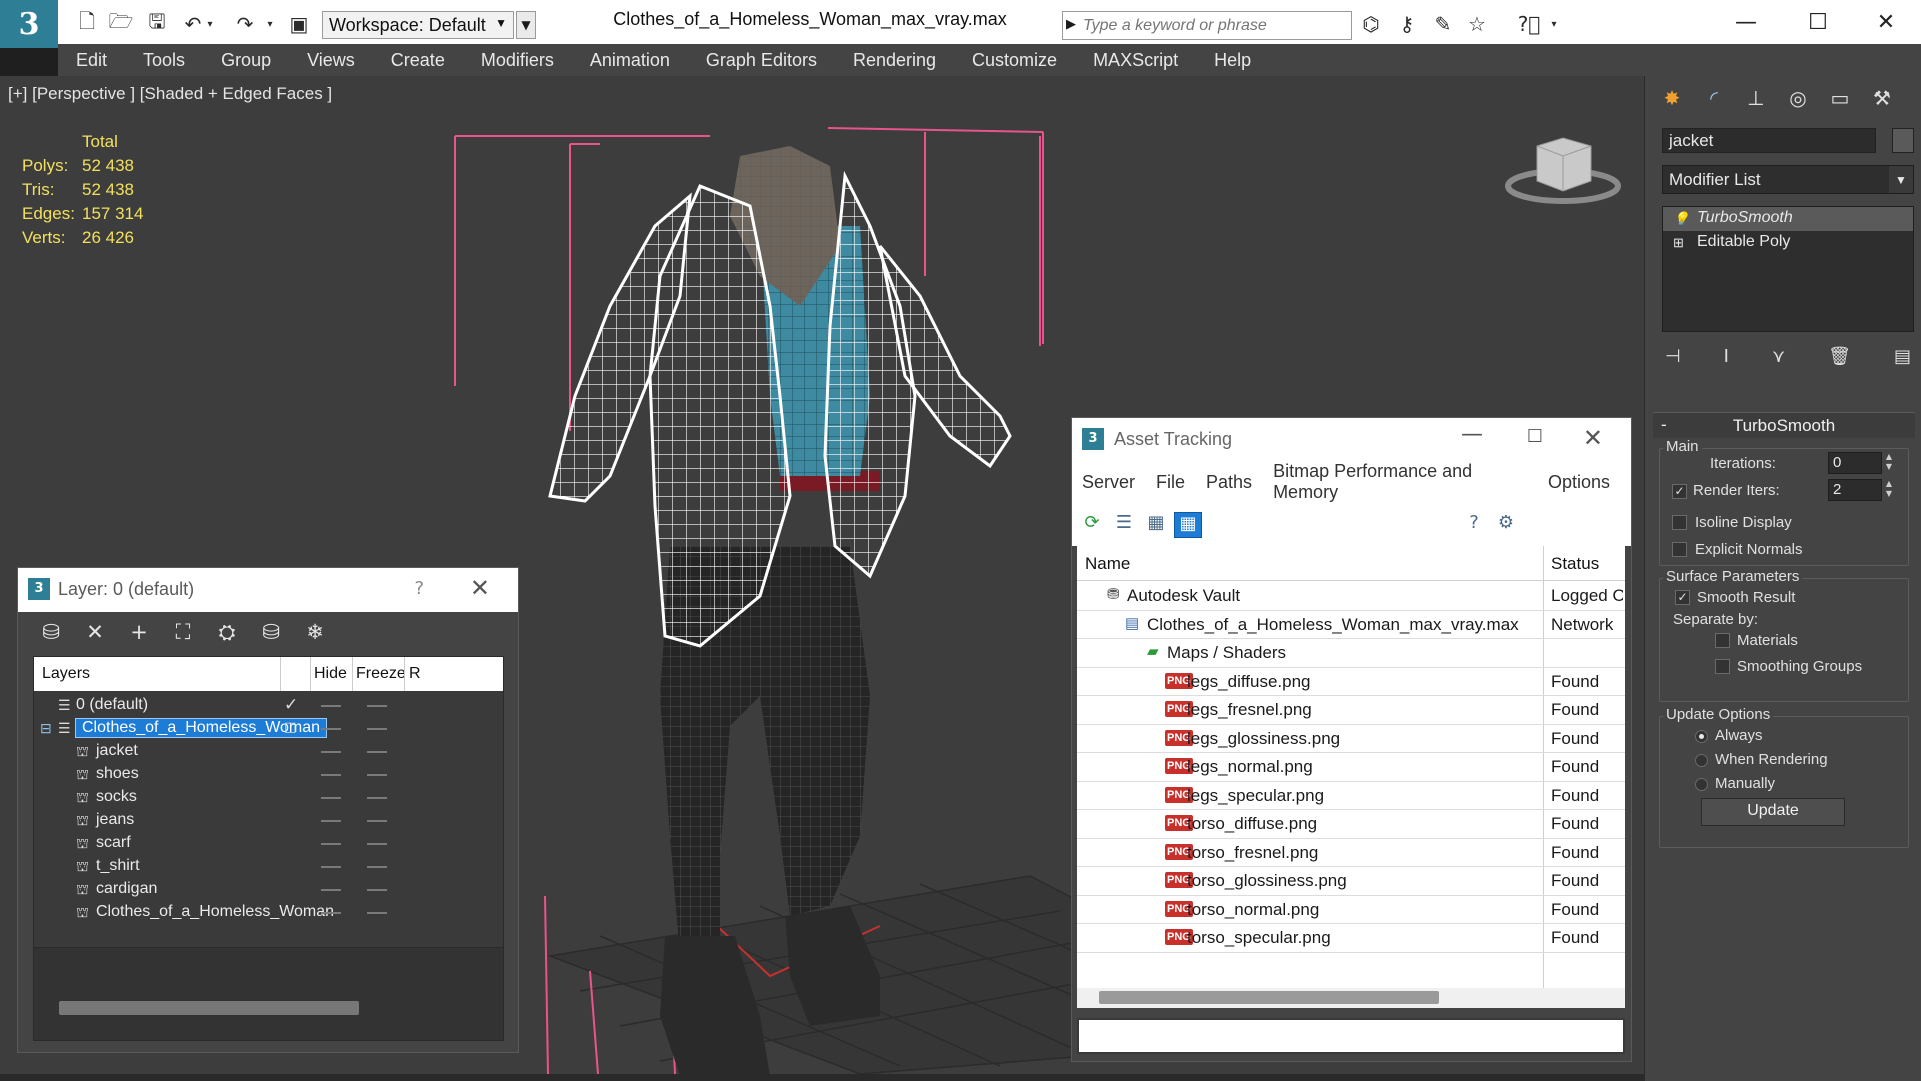 This screenshot has width=1921, height=1081. Describe the element at coordinates (330, 674) in the screenshot. I see `column-hide: Hide` at that location.